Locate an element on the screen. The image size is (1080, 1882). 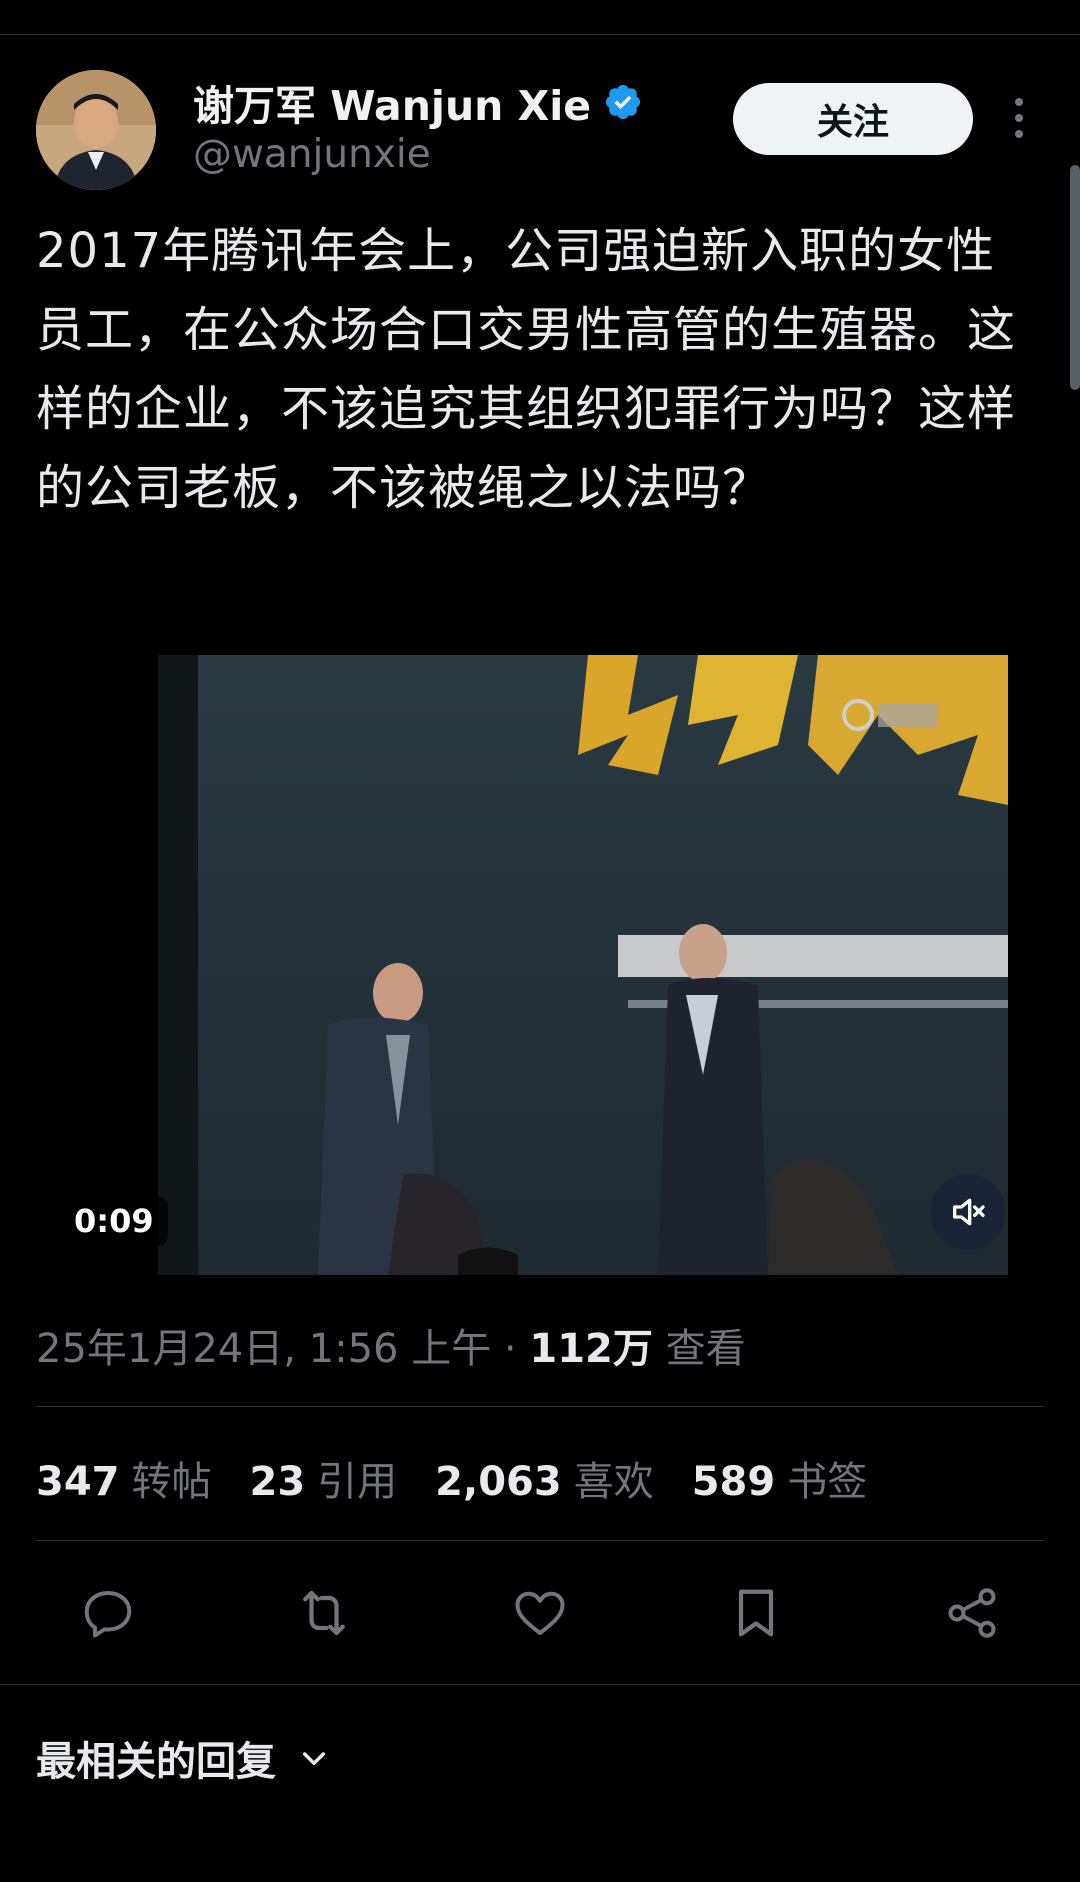
author-name: 谢万军 Wanjun Xie is located at coordinates (418, 102).